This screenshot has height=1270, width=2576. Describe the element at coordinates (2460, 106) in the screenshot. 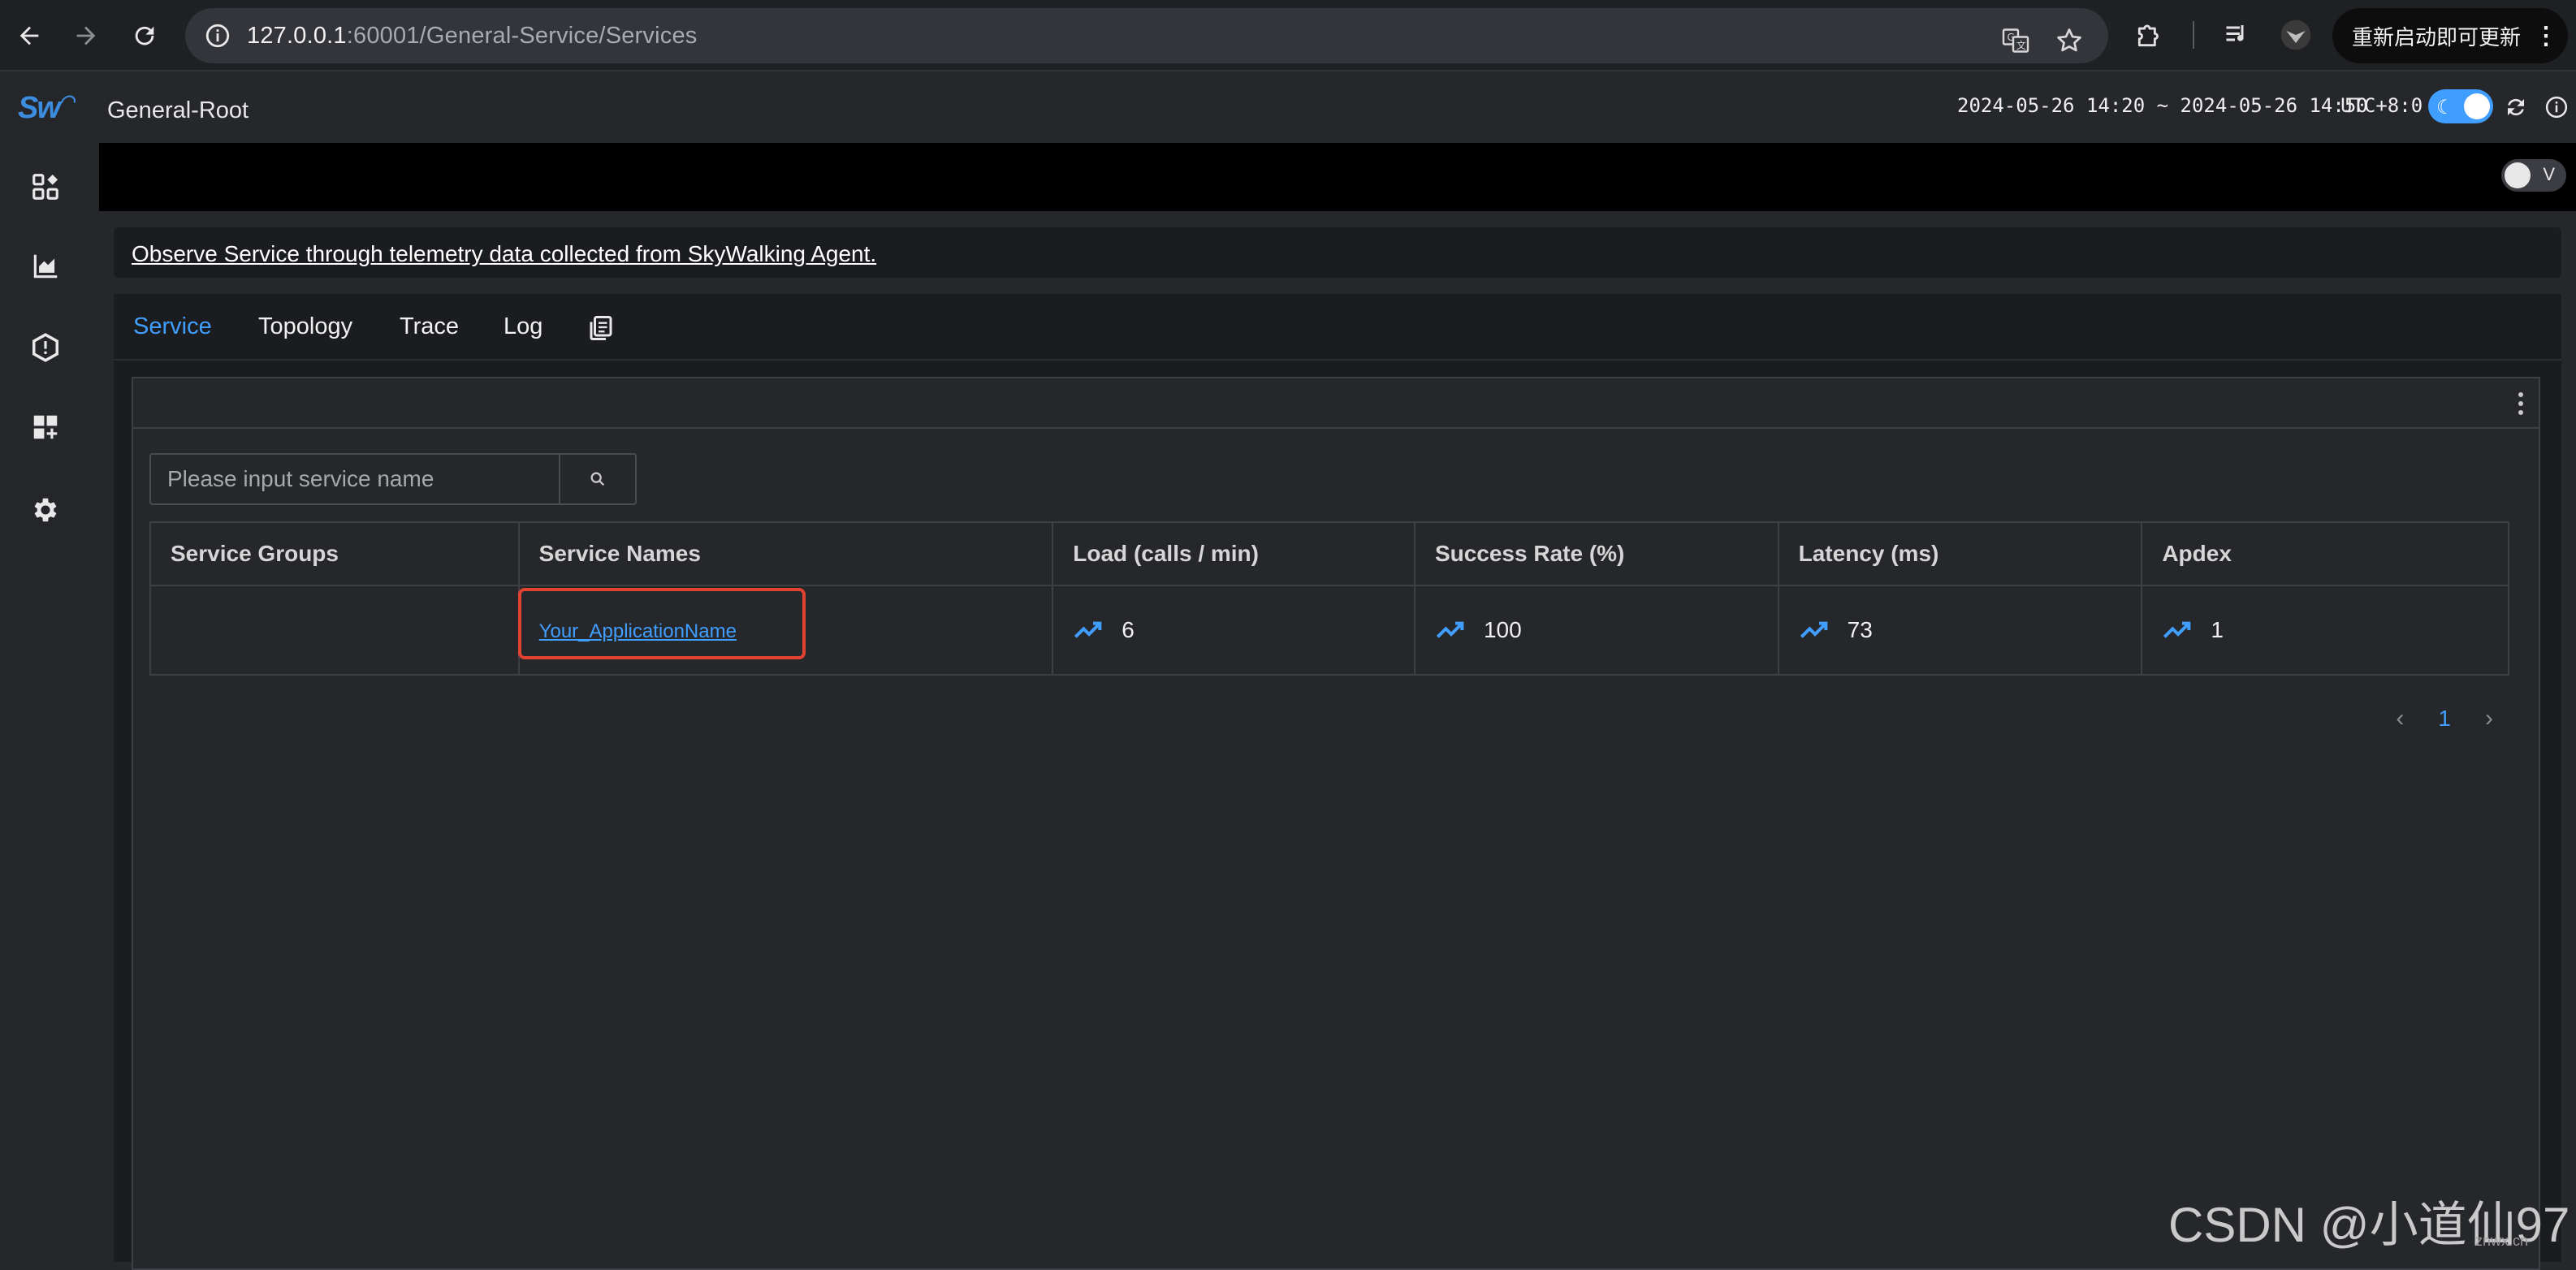

I see `dark-mode-toggle: ☾` at that location.